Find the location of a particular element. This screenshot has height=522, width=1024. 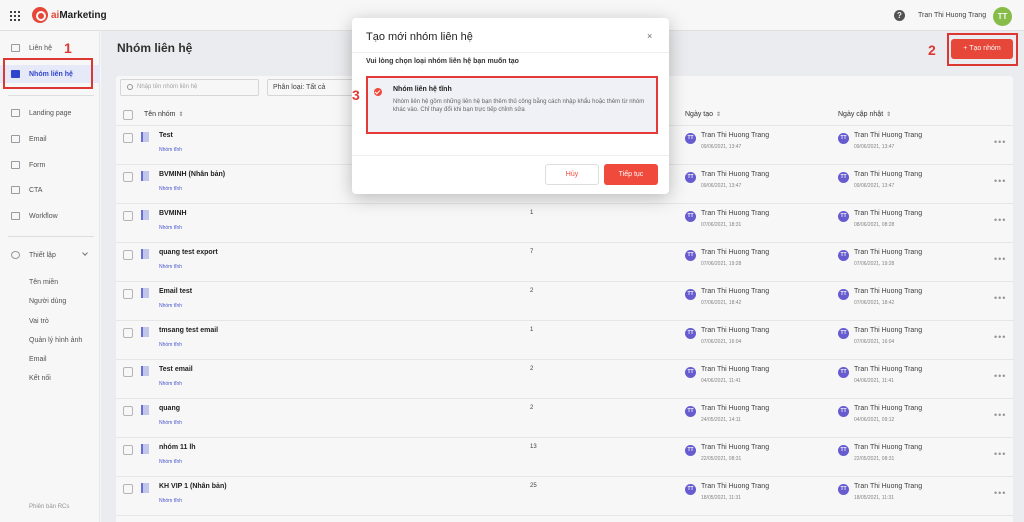

annotation-number-3: 3 is located at coordinates (356, 95).